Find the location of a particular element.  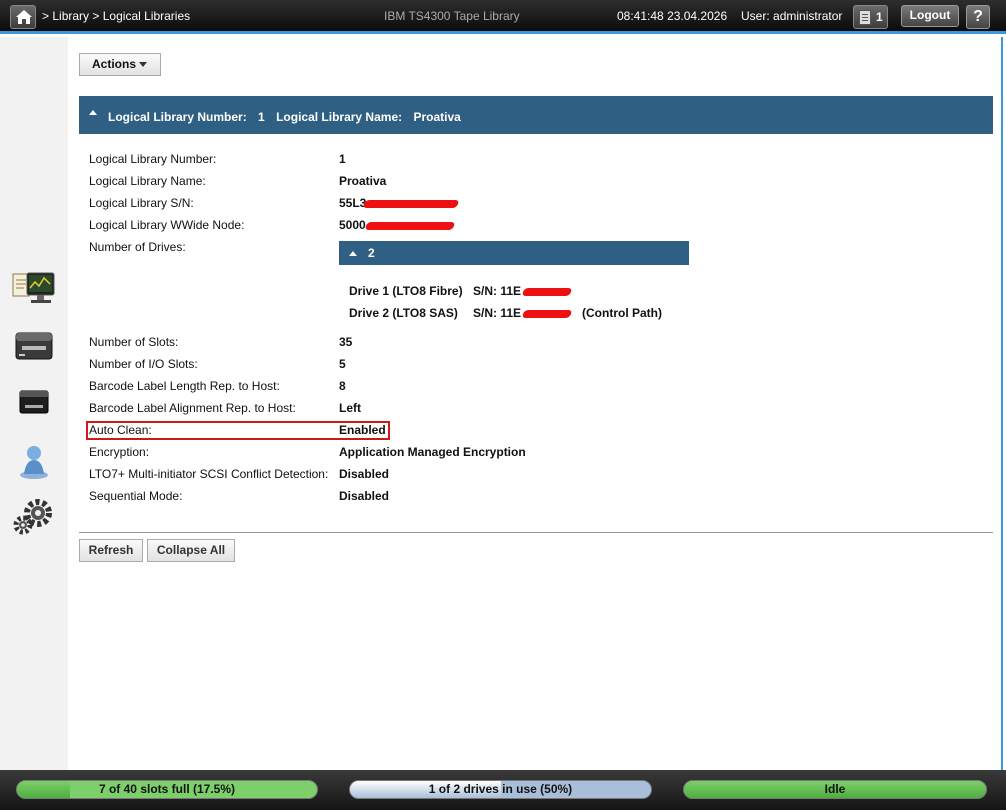

library-icon is located at coordinates (34, 346).